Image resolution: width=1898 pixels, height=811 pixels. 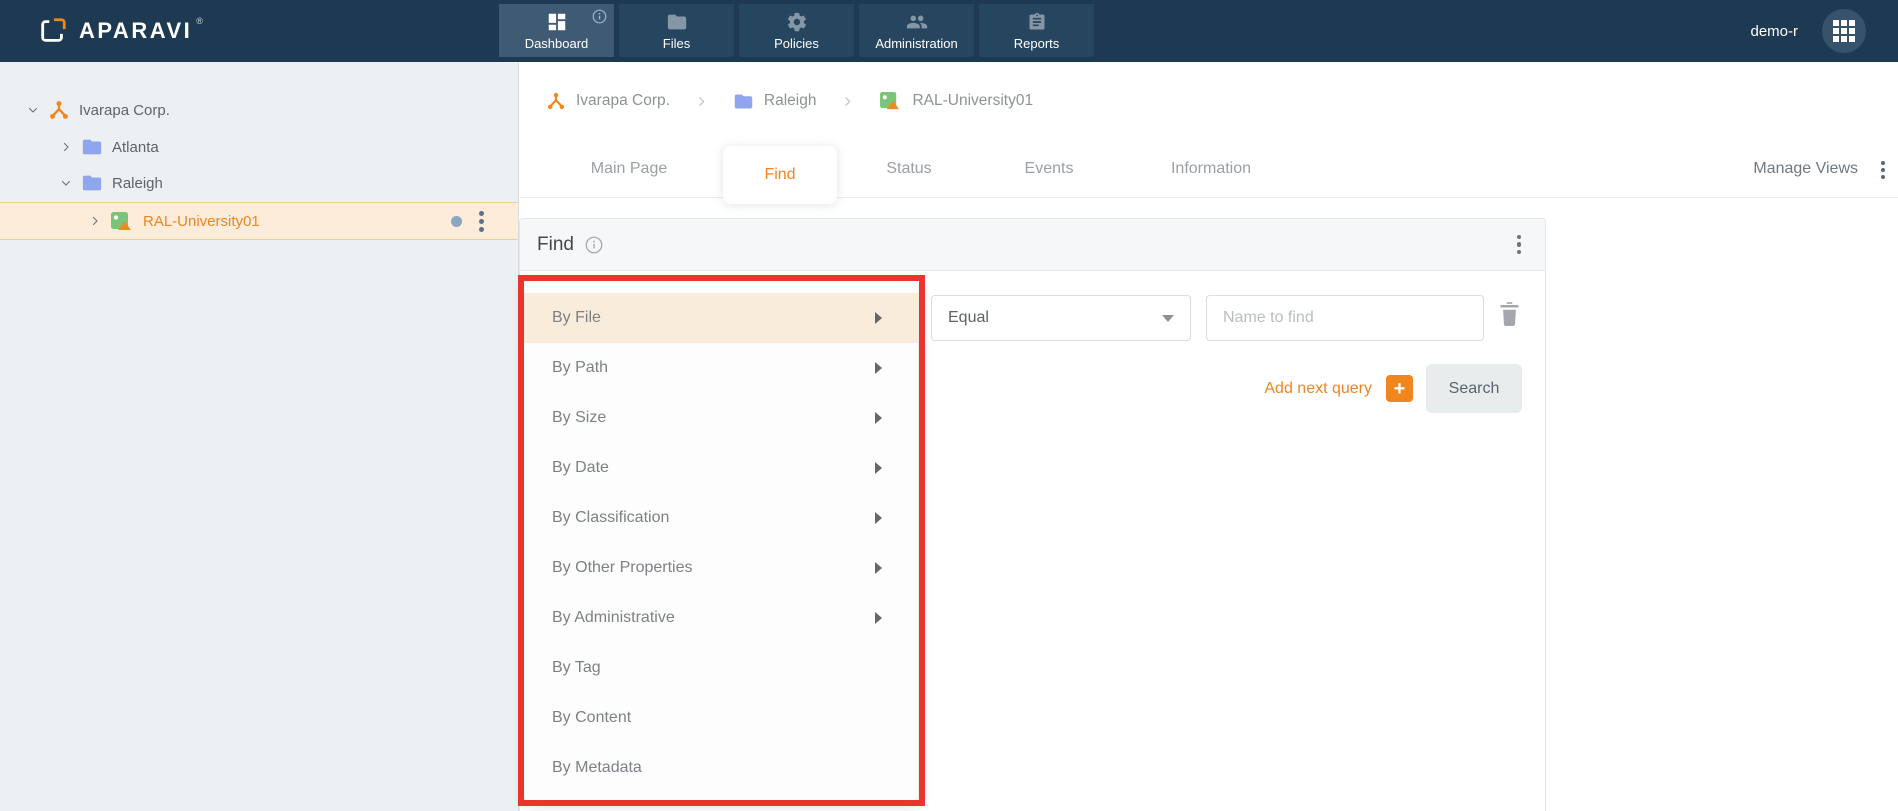 I want to click on trash-icon, so click(x=1509, y=314).